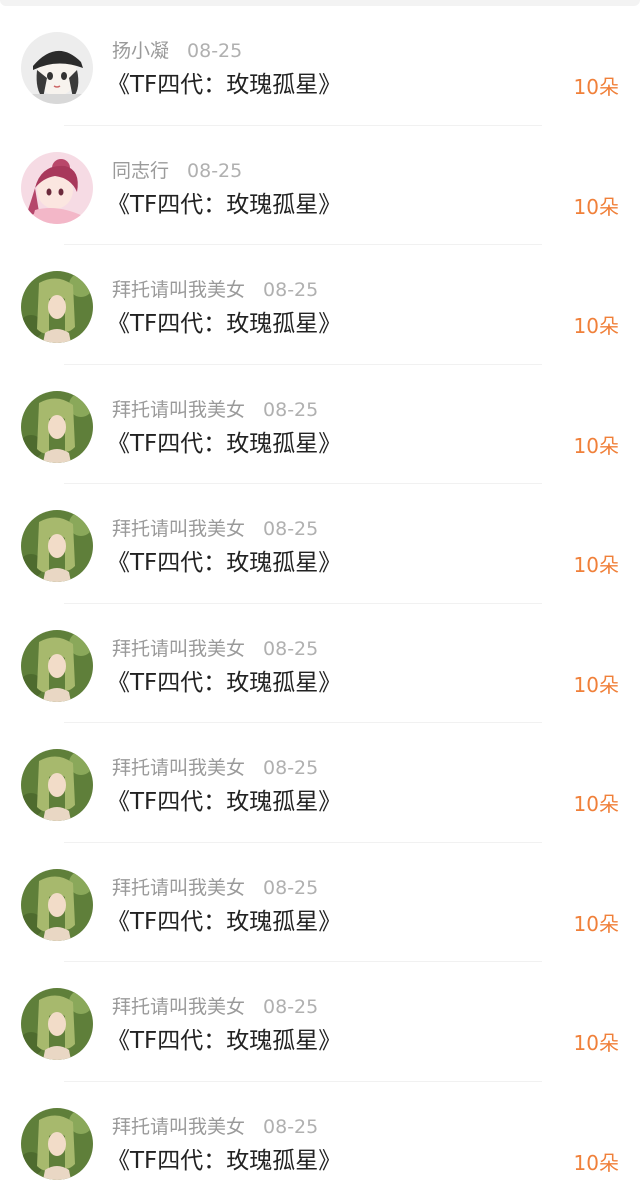  I want to click on list-item: 同志行 08-25 《TF四代：玫瑰孤星》 10朵, so click(320, 186).